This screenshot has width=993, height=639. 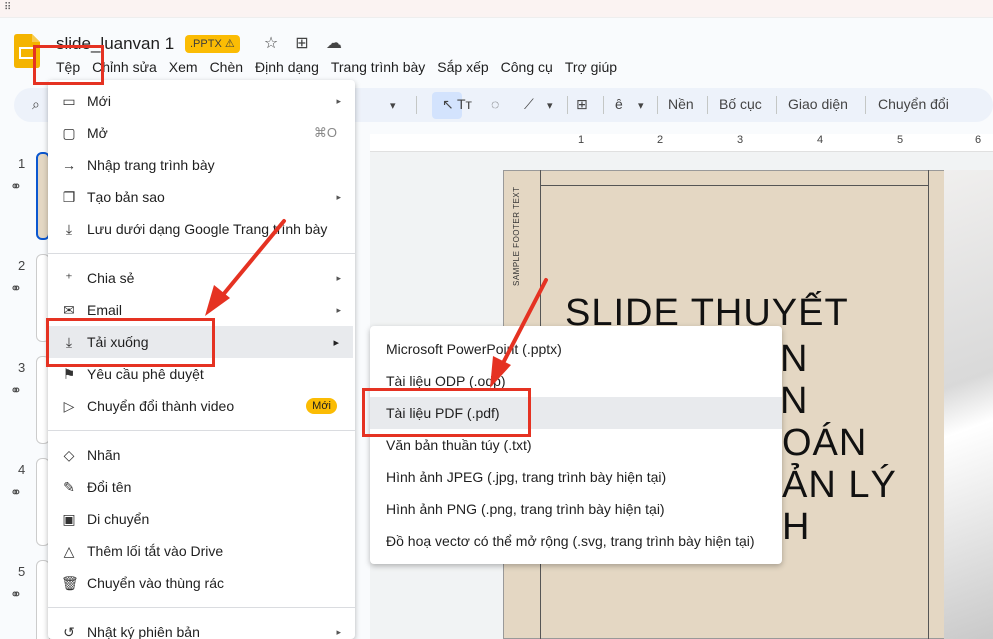 What do you see at coordinates (212, 44) in the screenshot?
I see `file-format-badge: .PPTX ⚠` at bounding box center [212, 44].